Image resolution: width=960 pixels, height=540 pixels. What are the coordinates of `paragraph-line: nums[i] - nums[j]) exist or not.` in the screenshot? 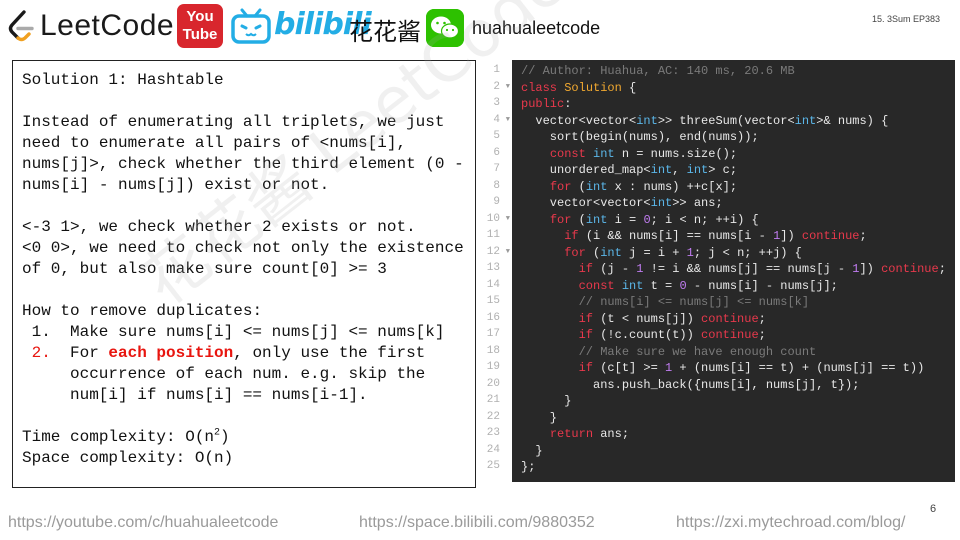 It's located at (176, 185).